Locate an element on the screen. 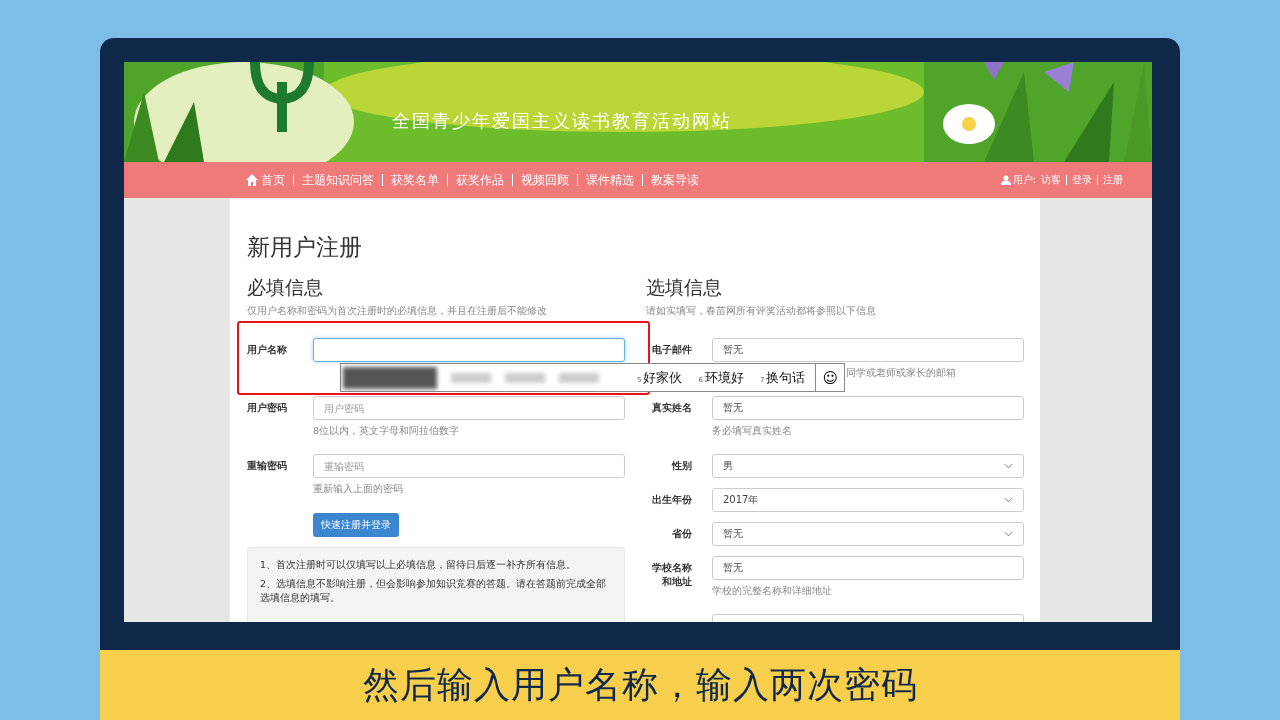  user-label: 用户: is located at coordinates (1024, 180).